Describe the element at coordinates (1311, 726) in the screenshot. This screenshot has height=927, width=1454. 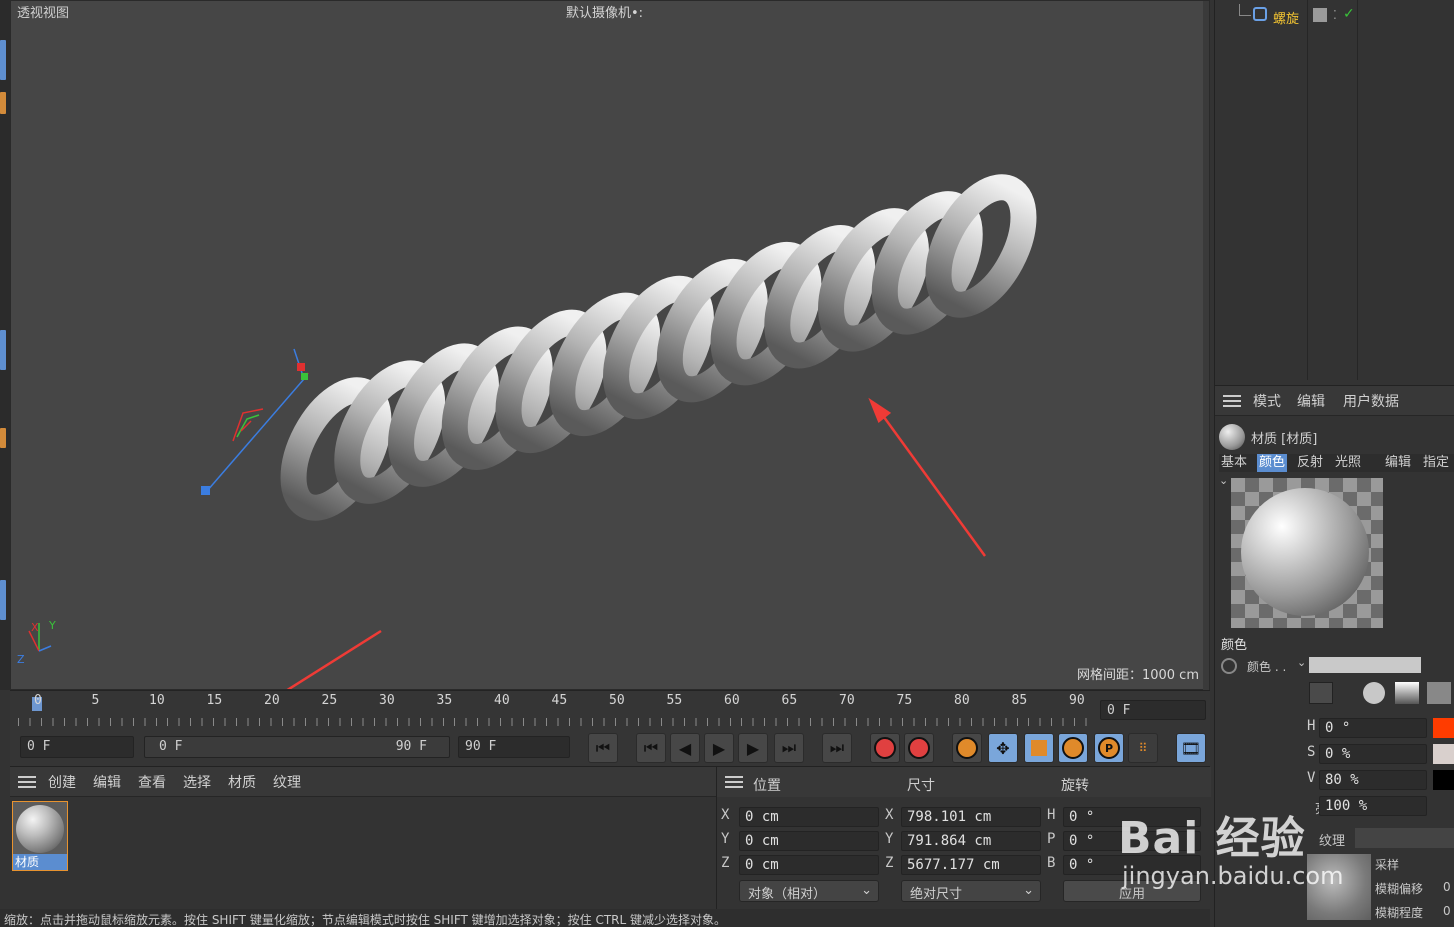
I see `hsv-label: H` at that location.